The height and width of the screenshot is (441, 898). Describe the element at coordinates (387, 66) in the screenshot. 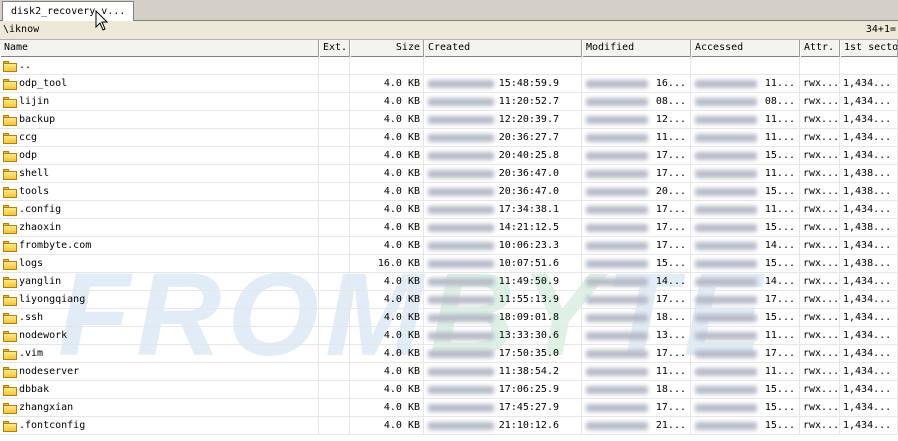

I see `size-cell` at that location.